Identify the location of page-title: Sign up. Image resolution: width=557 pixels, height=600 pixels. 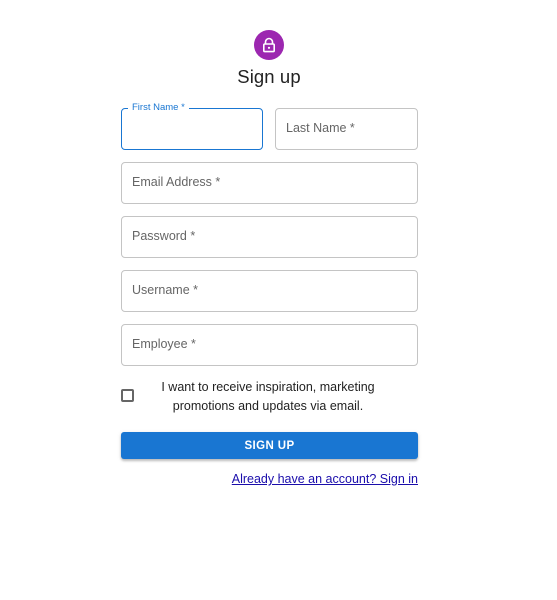
(269, 76).